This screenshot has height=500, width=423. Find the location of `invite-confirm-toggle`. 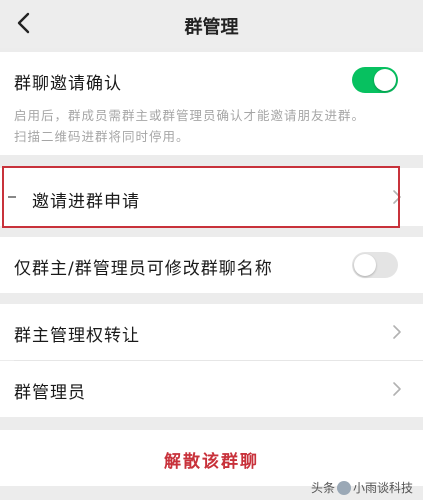

invite-confirm-toggle is located at coordinates (375, 80).